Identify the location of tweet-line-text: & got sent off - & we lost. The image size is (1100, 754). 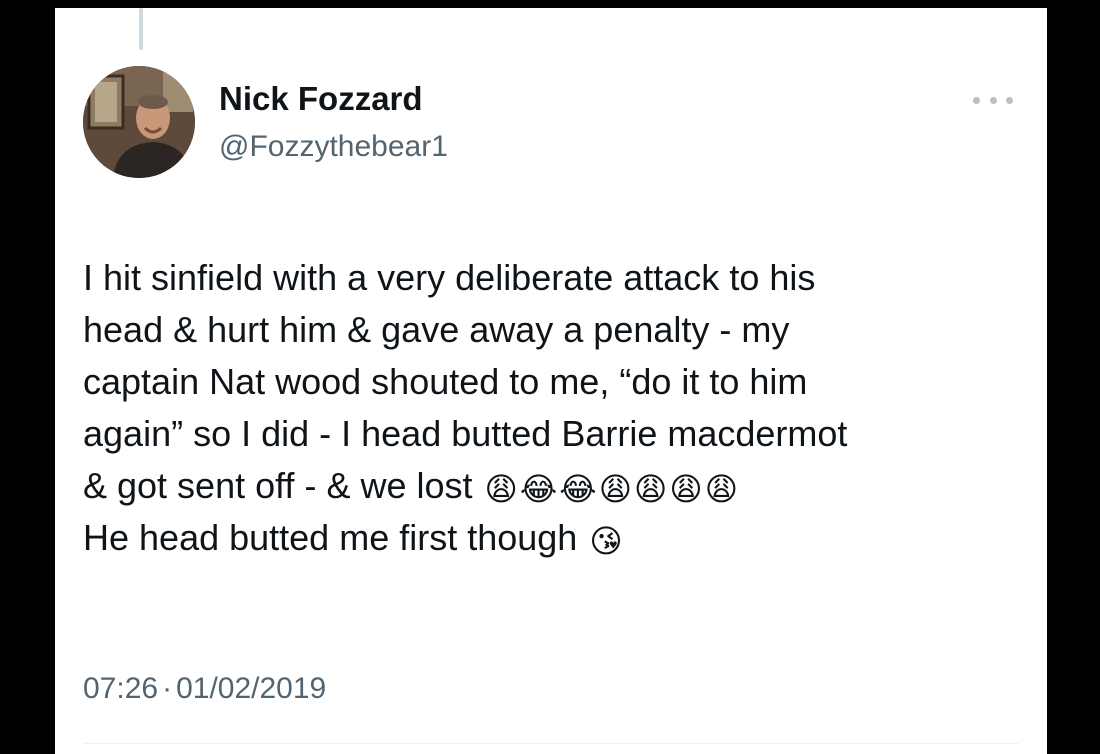
(278, 485).